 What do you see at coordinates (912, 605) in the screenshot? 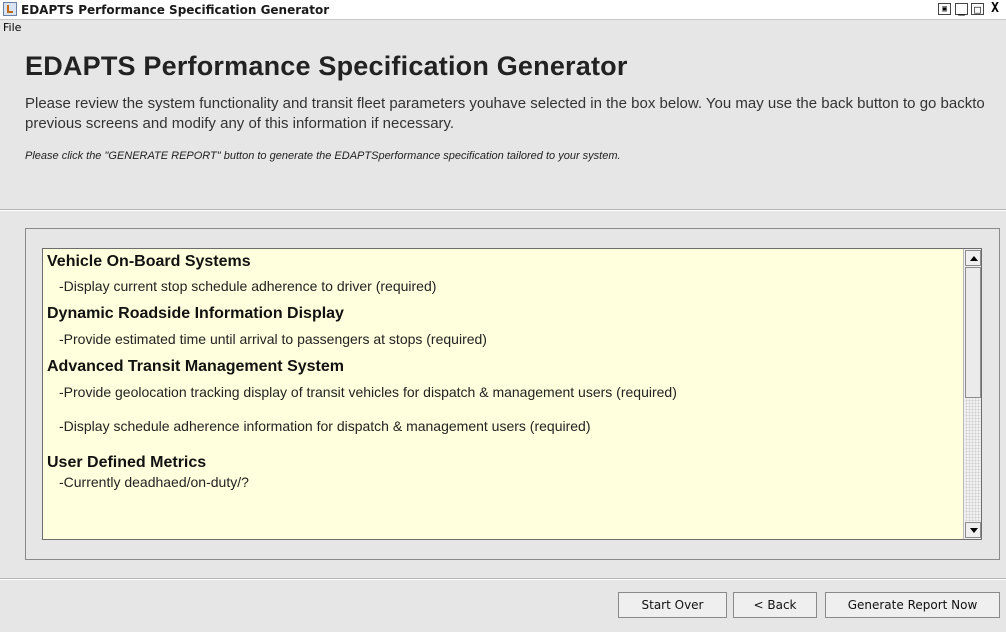
I see `generate-report-button: Generate Report Now` at bounding box center [912, 605].